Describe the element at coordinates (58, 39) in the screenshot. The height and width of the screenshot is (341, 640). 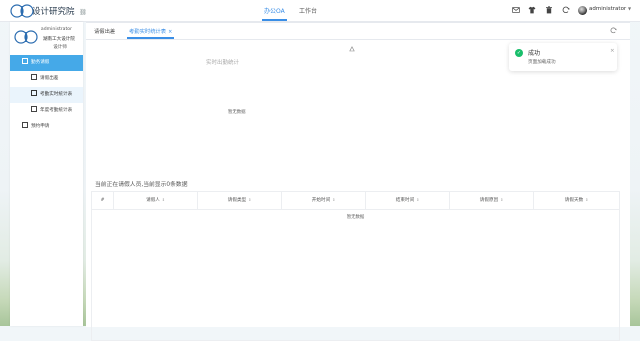
I see `sidebar-department: 湖南工大设计院` at that location.